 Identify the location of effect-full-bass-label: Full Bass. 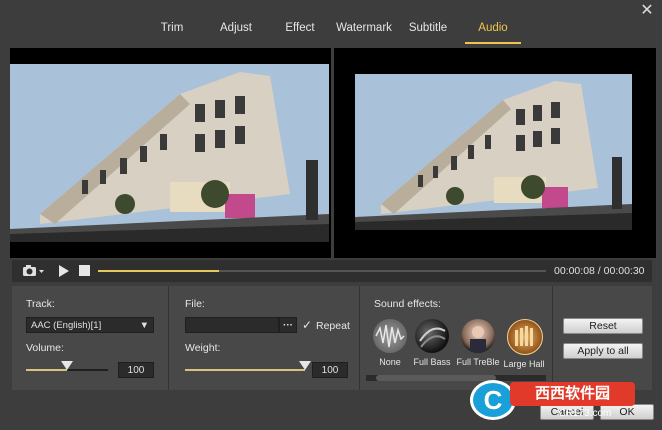
(432, 362).